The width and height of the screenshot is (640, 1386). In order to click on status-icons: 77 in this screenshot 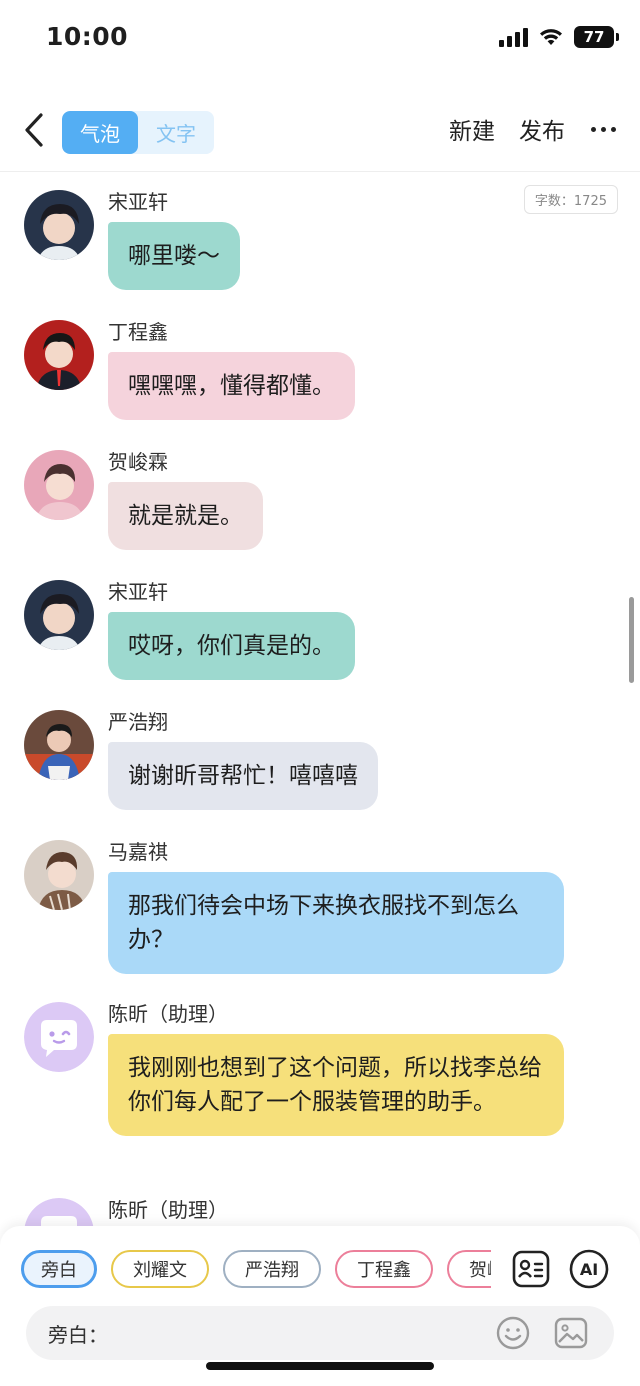, I will do `click(559, 37)`.